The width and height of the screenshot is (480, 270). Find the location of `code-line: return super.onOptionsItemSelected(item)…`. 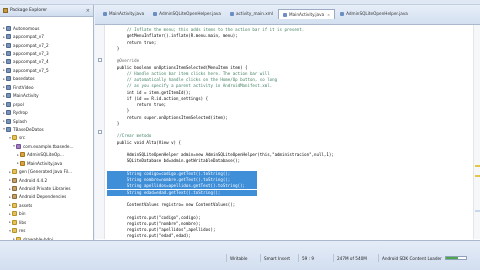

code-line: return super.onOptionsItemSelected(item)… is located at coordinates (167, 118).